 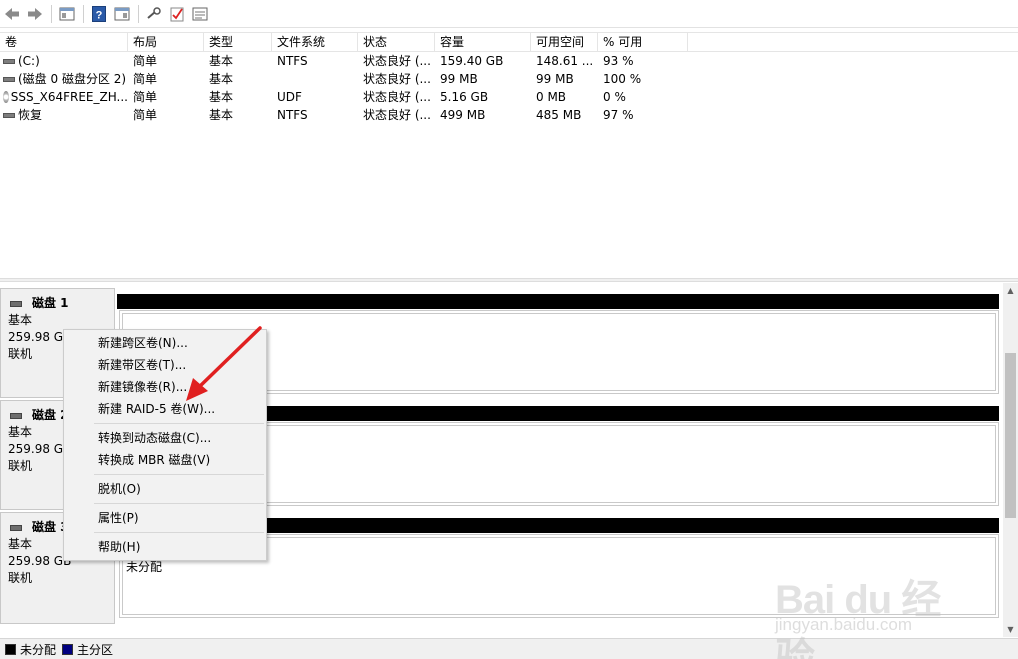 What do you see at coordinates (558, 301) in the screenshot?
I see `partition-header-bar` at bounding box center [558, 301].